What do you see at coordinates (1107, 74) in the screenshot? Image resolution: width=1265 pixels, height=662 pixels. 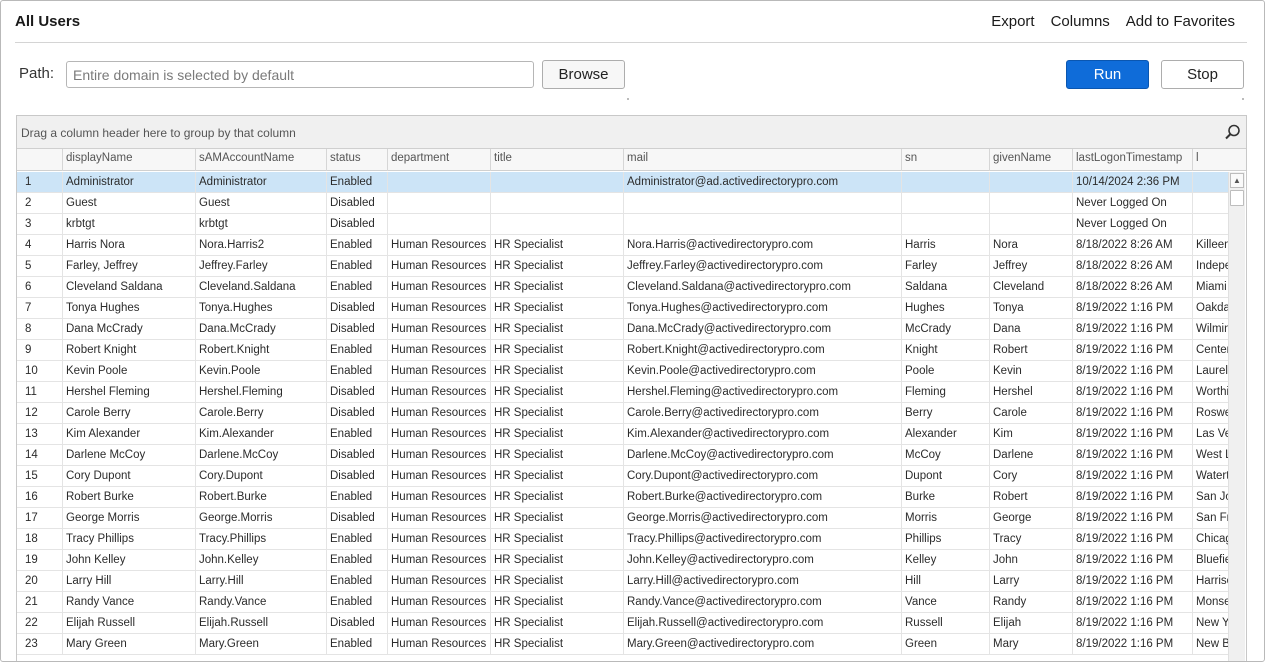 I see `run-button: Run` at bounding box center [1107, 74].